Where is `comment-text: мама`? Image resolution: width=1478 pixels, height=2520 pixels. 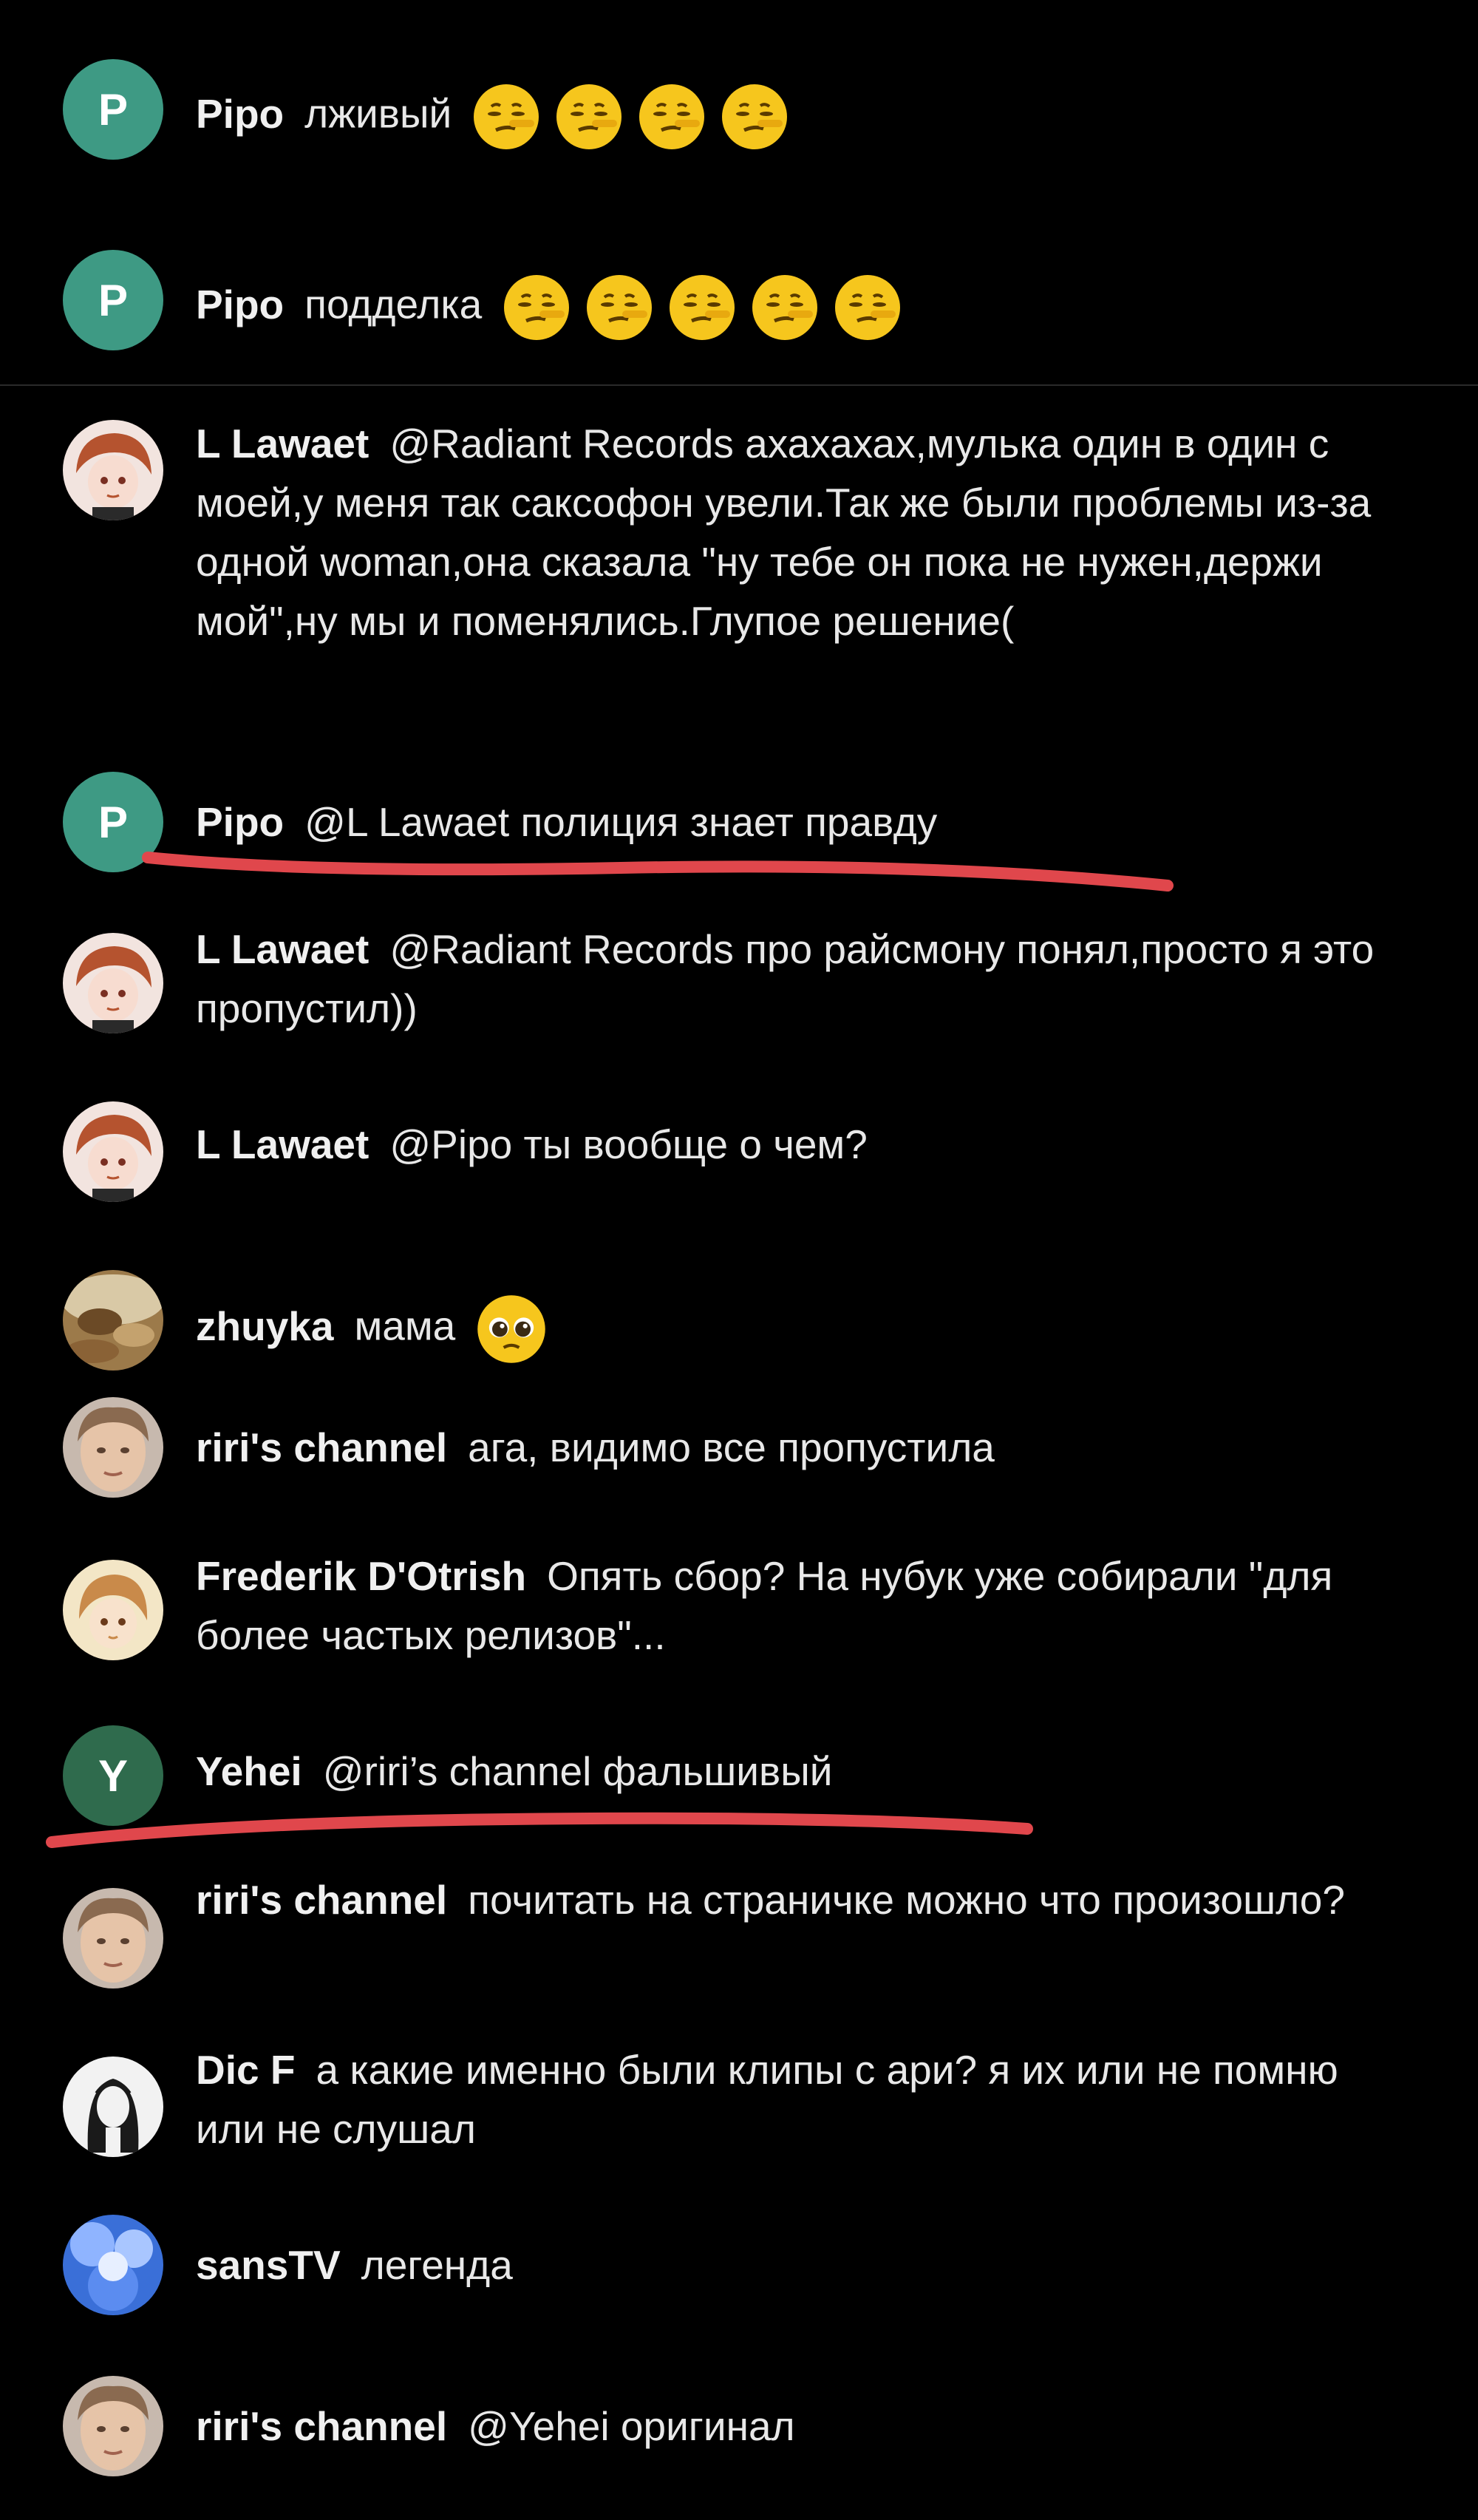
comment-text: мама is located at coordinates (405, 1326).